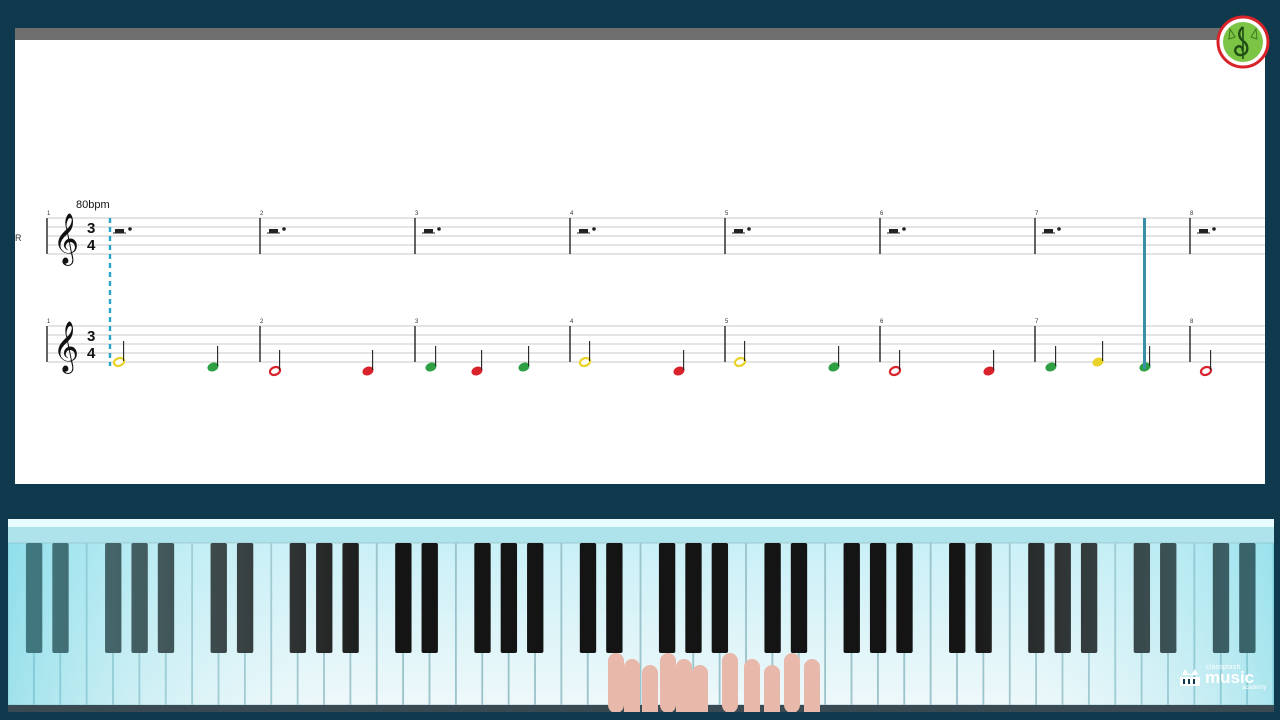 The height and width of the screenshot is (720, 1280). I want to click on classplash-logo, so click(1243, 42).